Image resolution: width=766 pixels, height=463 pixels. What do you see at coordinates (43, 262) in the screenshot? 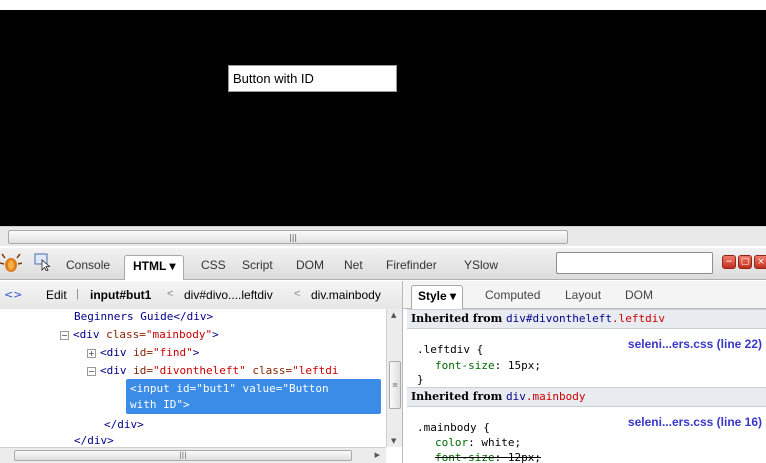
I see `inspect-icon` at bounding box center [43, 262].